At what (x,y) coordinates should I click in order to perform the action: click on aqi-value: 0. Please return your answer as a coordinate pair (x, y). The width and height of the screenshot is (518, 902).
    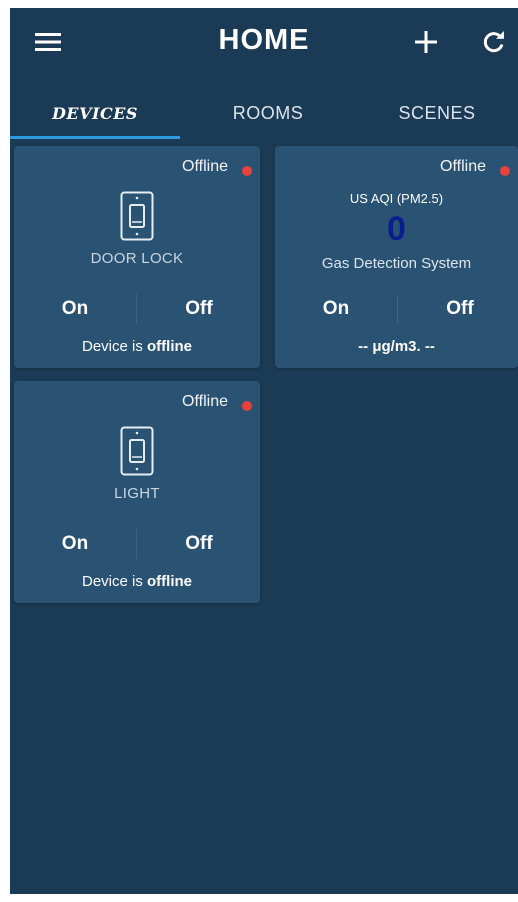
    Looking at the image, I should click on (396, 229).